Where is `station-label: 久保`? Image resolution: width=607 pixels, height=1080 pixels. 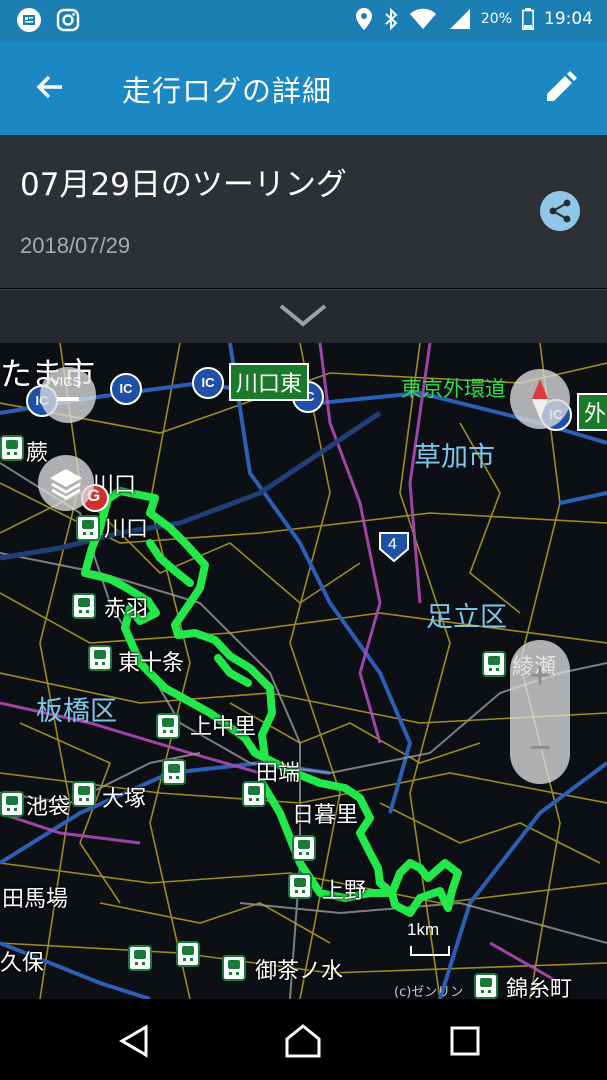
station-label: 久保 is located at coordinates (22, 963).